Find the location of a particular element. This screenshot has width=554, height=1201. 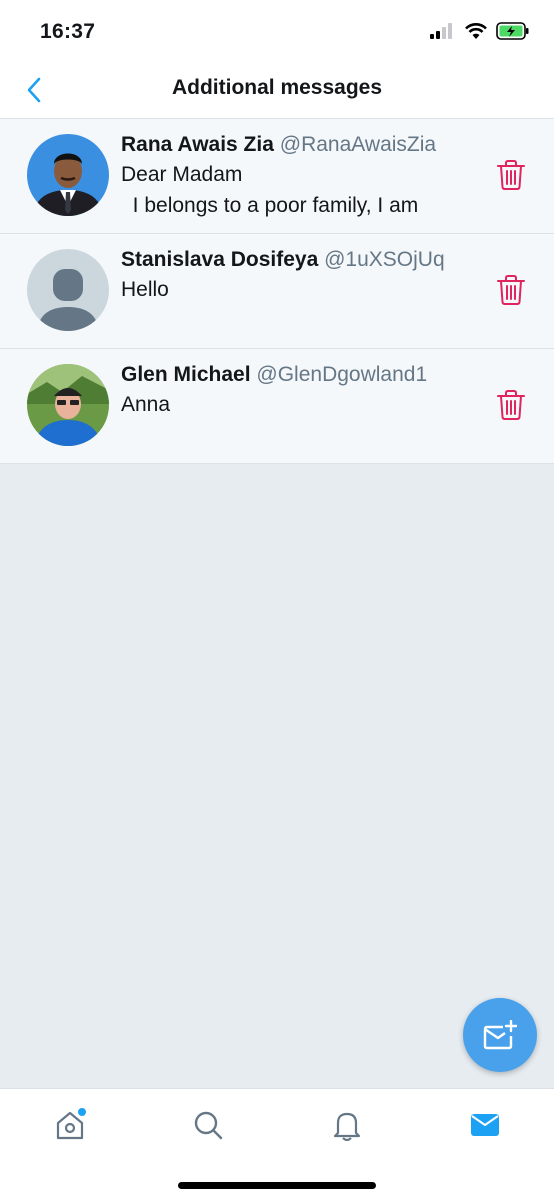

tab-search is located at coordinates (208, 1125).